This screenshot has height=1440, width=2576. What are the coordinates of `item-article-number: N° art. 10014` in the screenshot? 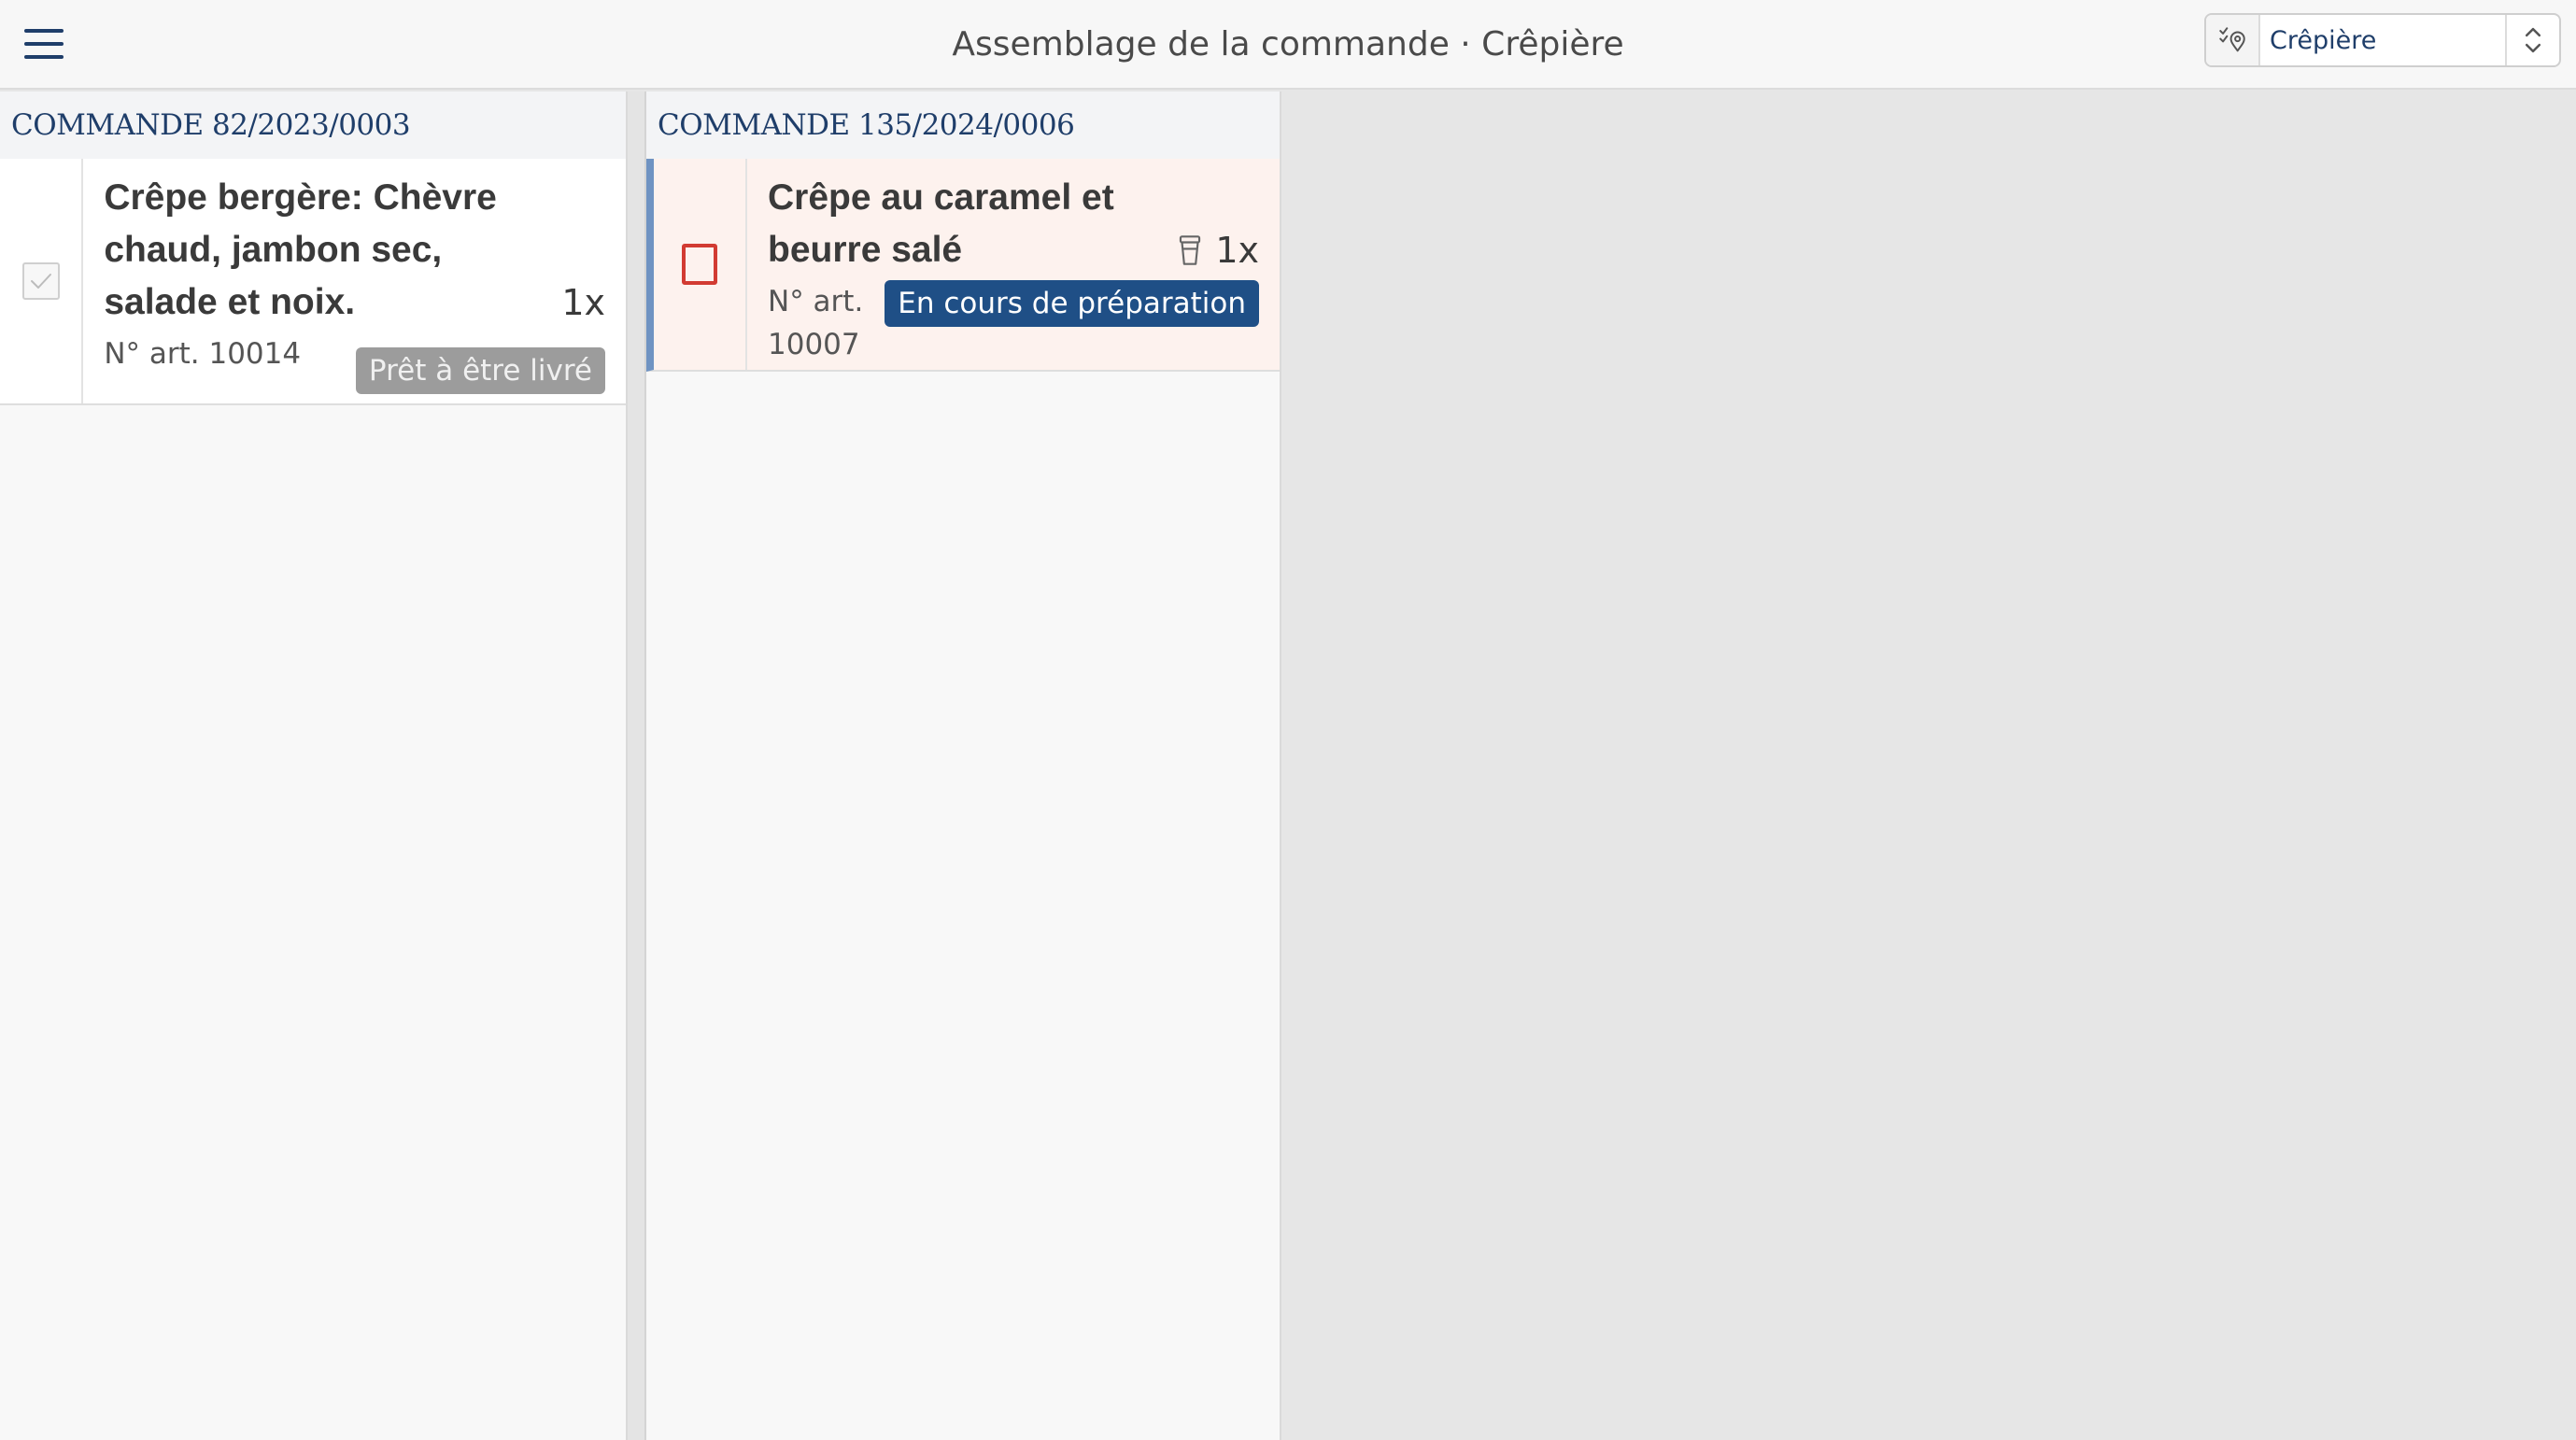 It's located at (203, 354).